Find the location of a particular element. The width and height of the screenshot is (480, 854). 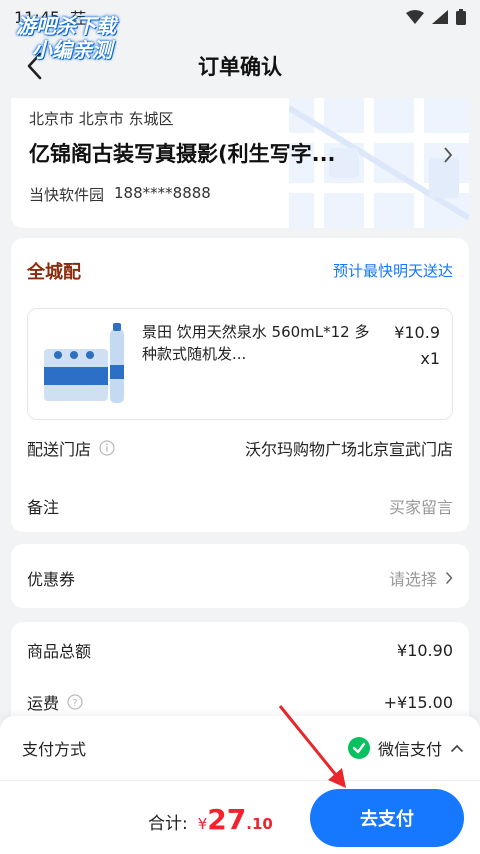

checkout-bar: 合计: ¥ 27 .10 去支付 is located at coordinates (240, 817).